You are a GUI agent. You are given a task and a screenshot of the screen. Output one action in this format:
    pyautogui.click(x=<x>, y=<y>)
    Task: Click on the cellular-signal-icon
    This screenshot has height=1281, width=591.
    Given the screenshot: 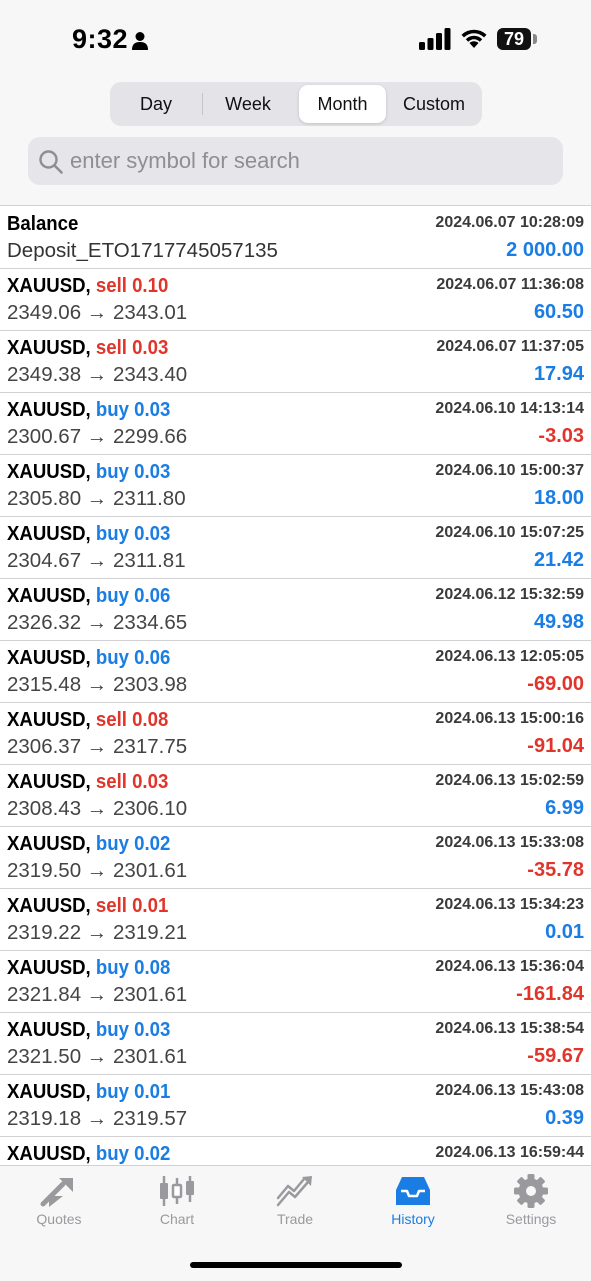 What is the action you would take?
    pyautogui.click(x=435, y=39)
    